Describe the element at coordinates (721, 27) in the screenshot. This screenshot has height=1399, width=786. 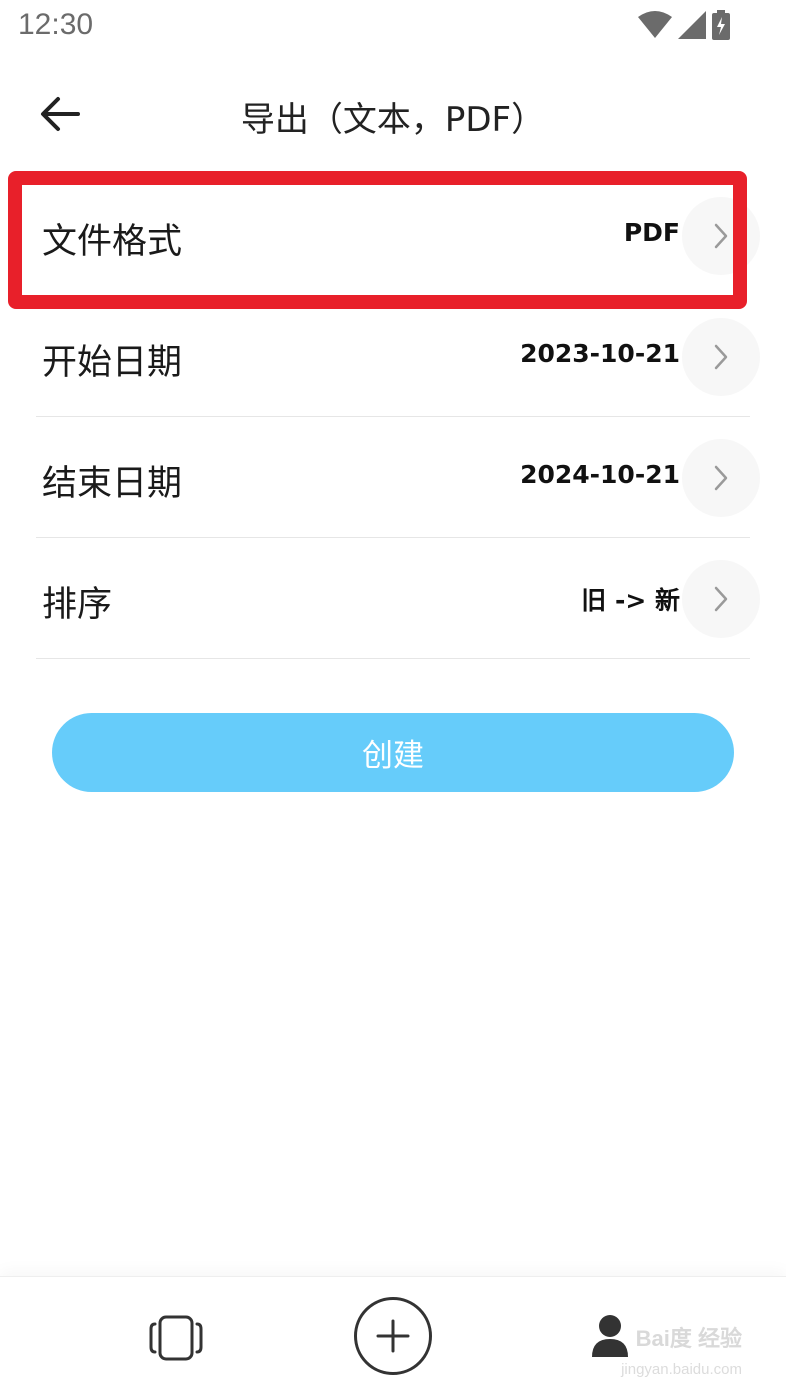
I see `battery-charging-icon` at that location.